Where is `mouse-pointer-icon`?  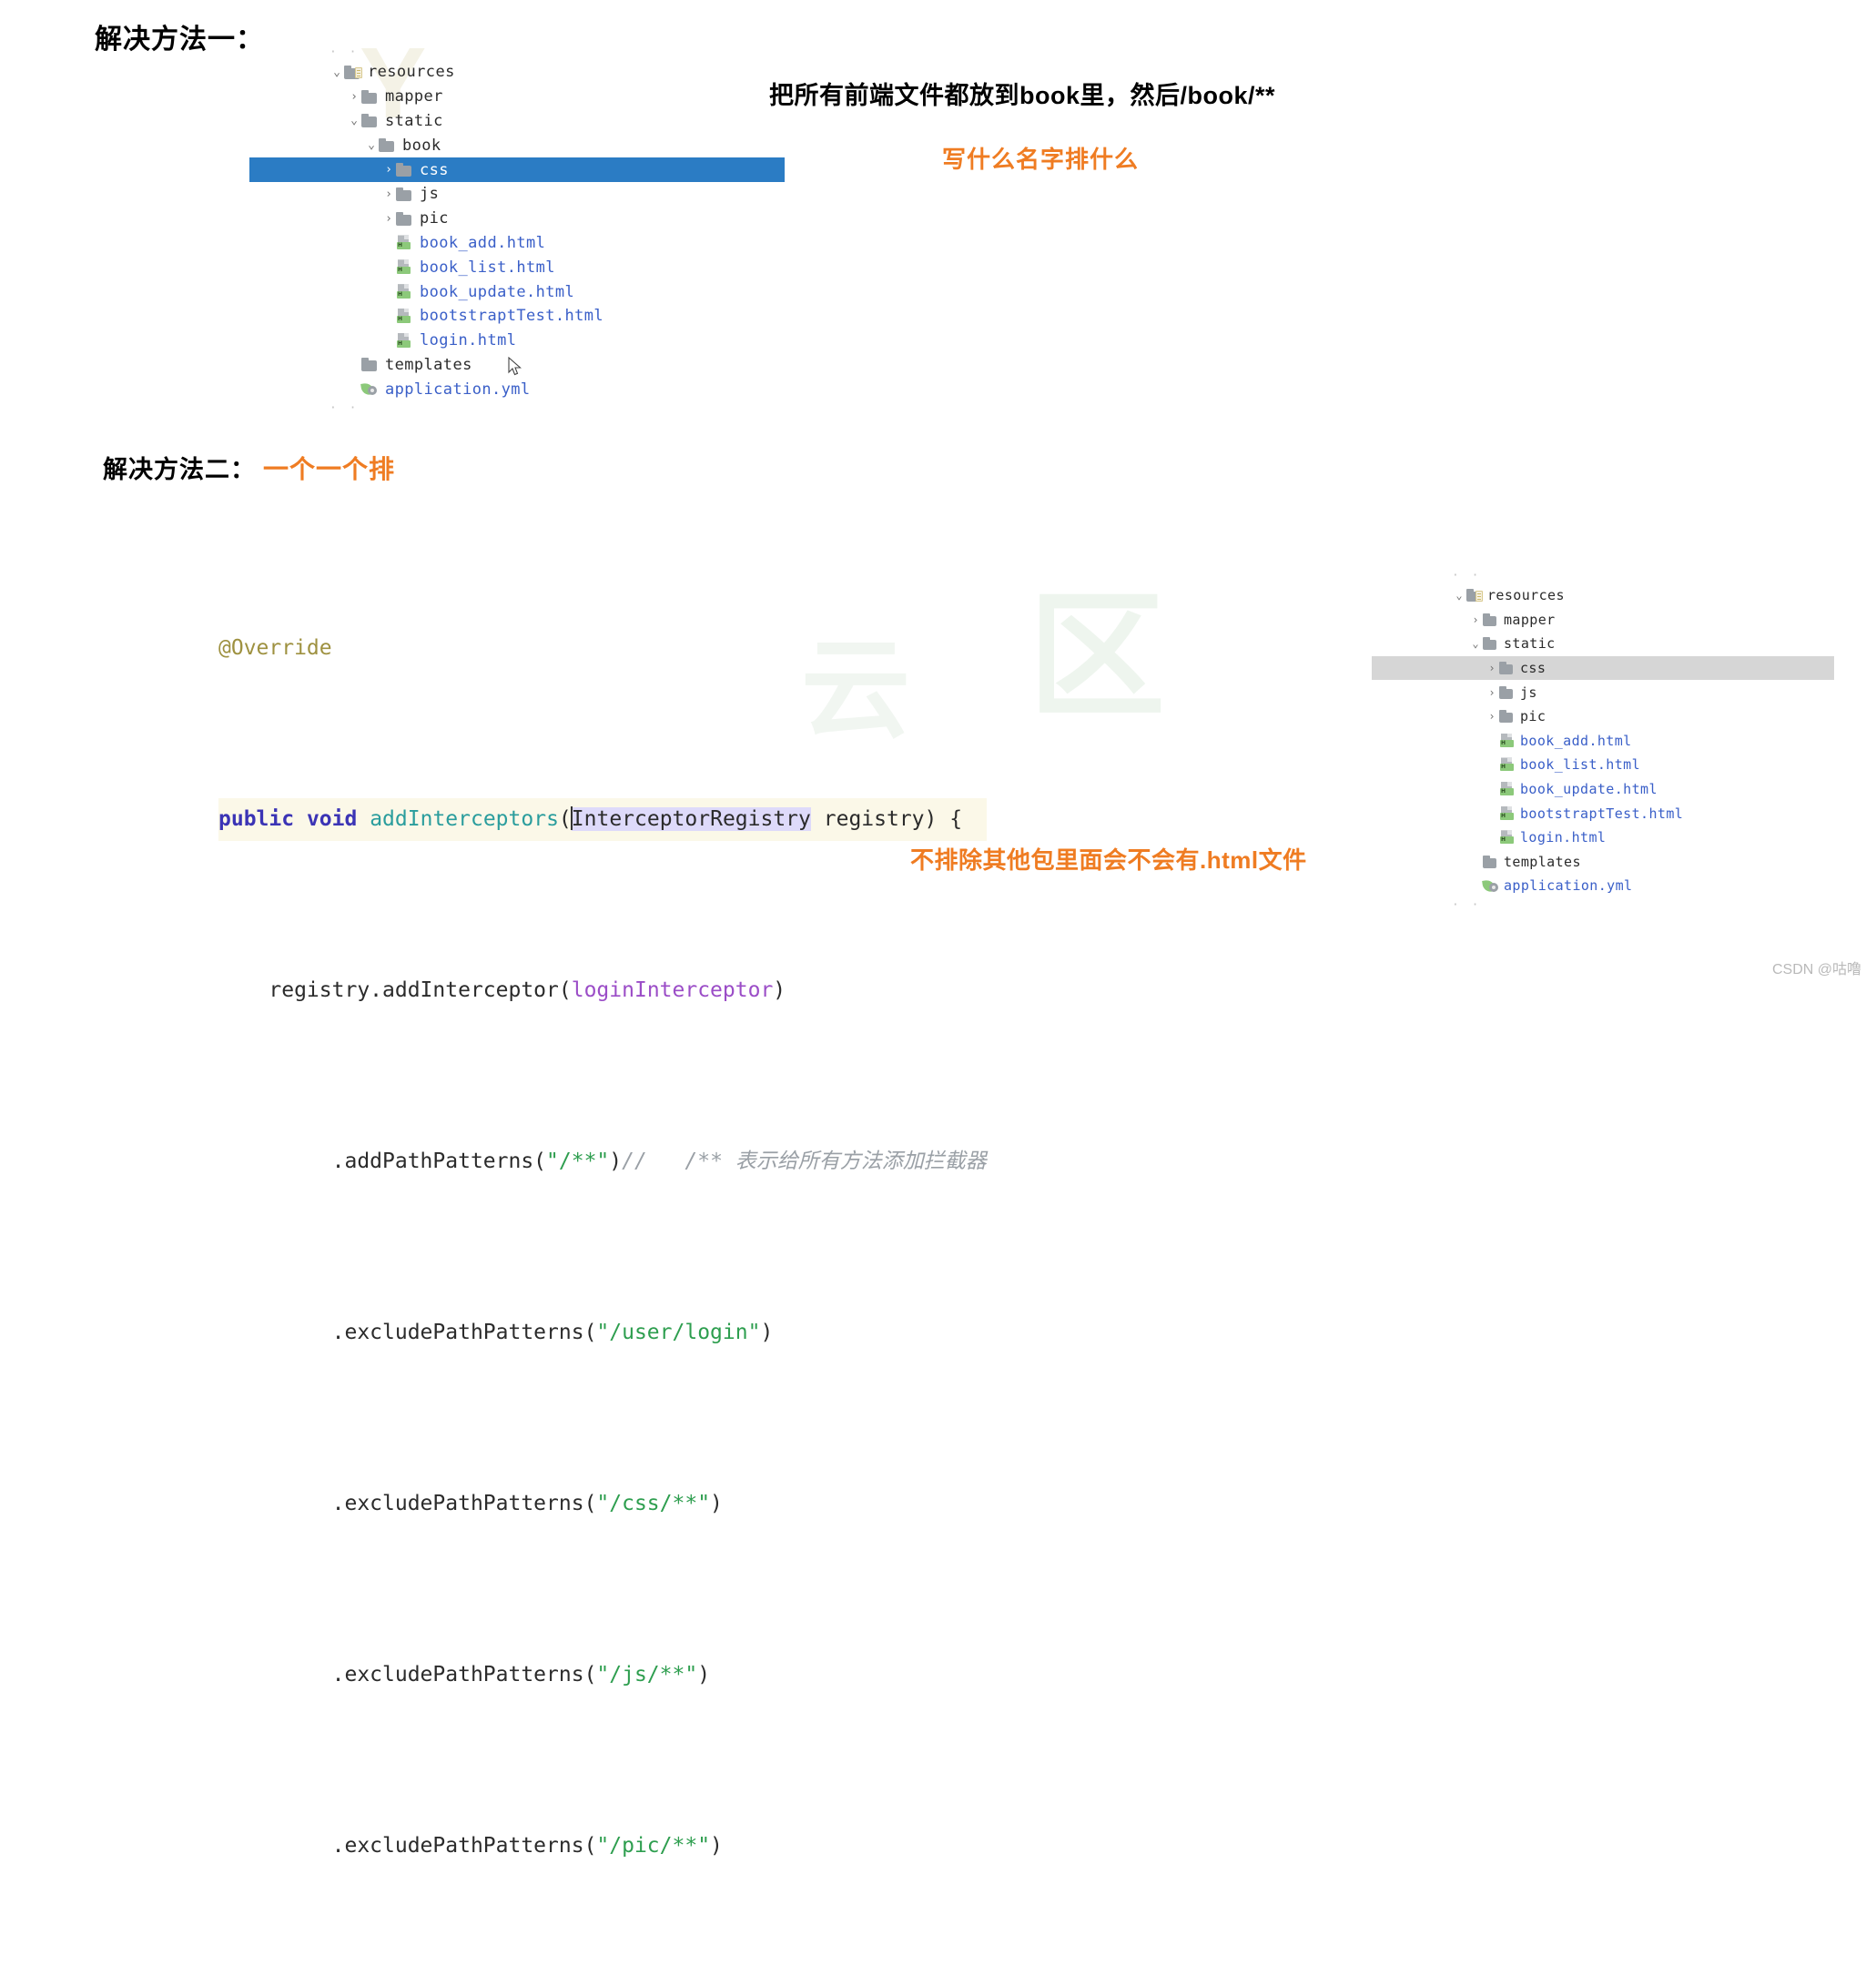
mouse-pointer-icon is located at coordinates (515, 367).